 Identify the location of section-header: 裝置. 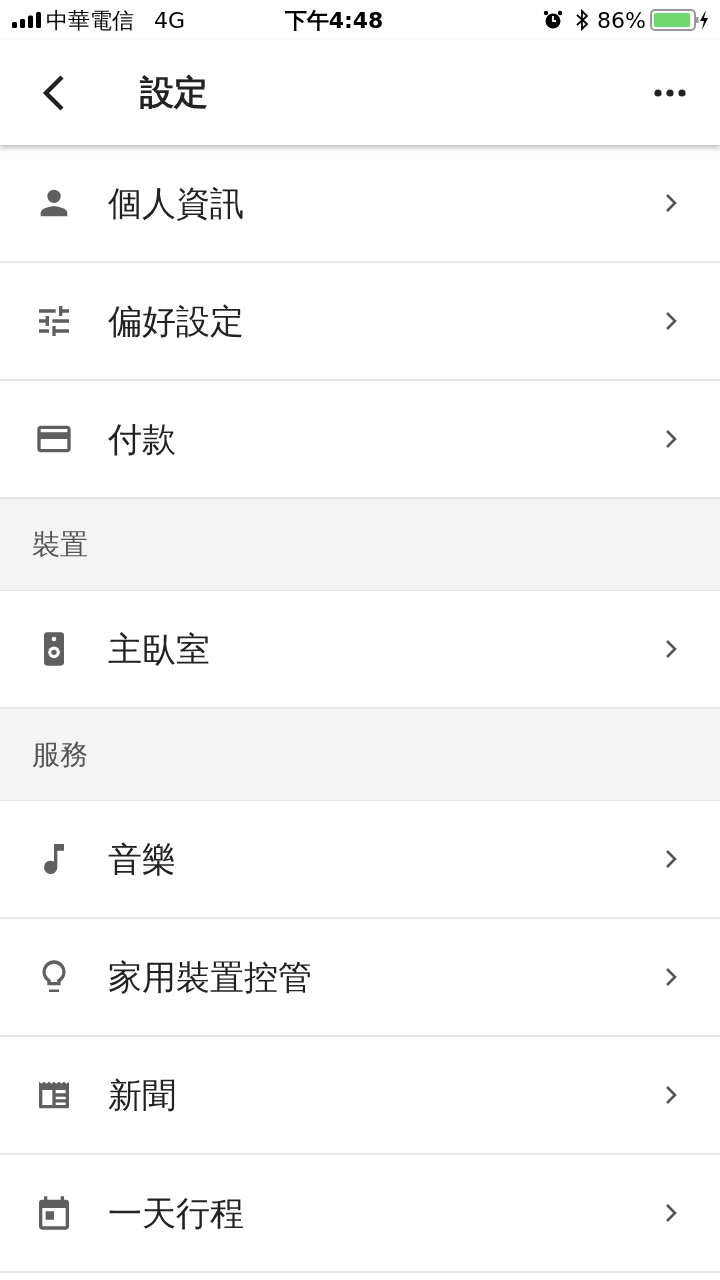
(360, 545).